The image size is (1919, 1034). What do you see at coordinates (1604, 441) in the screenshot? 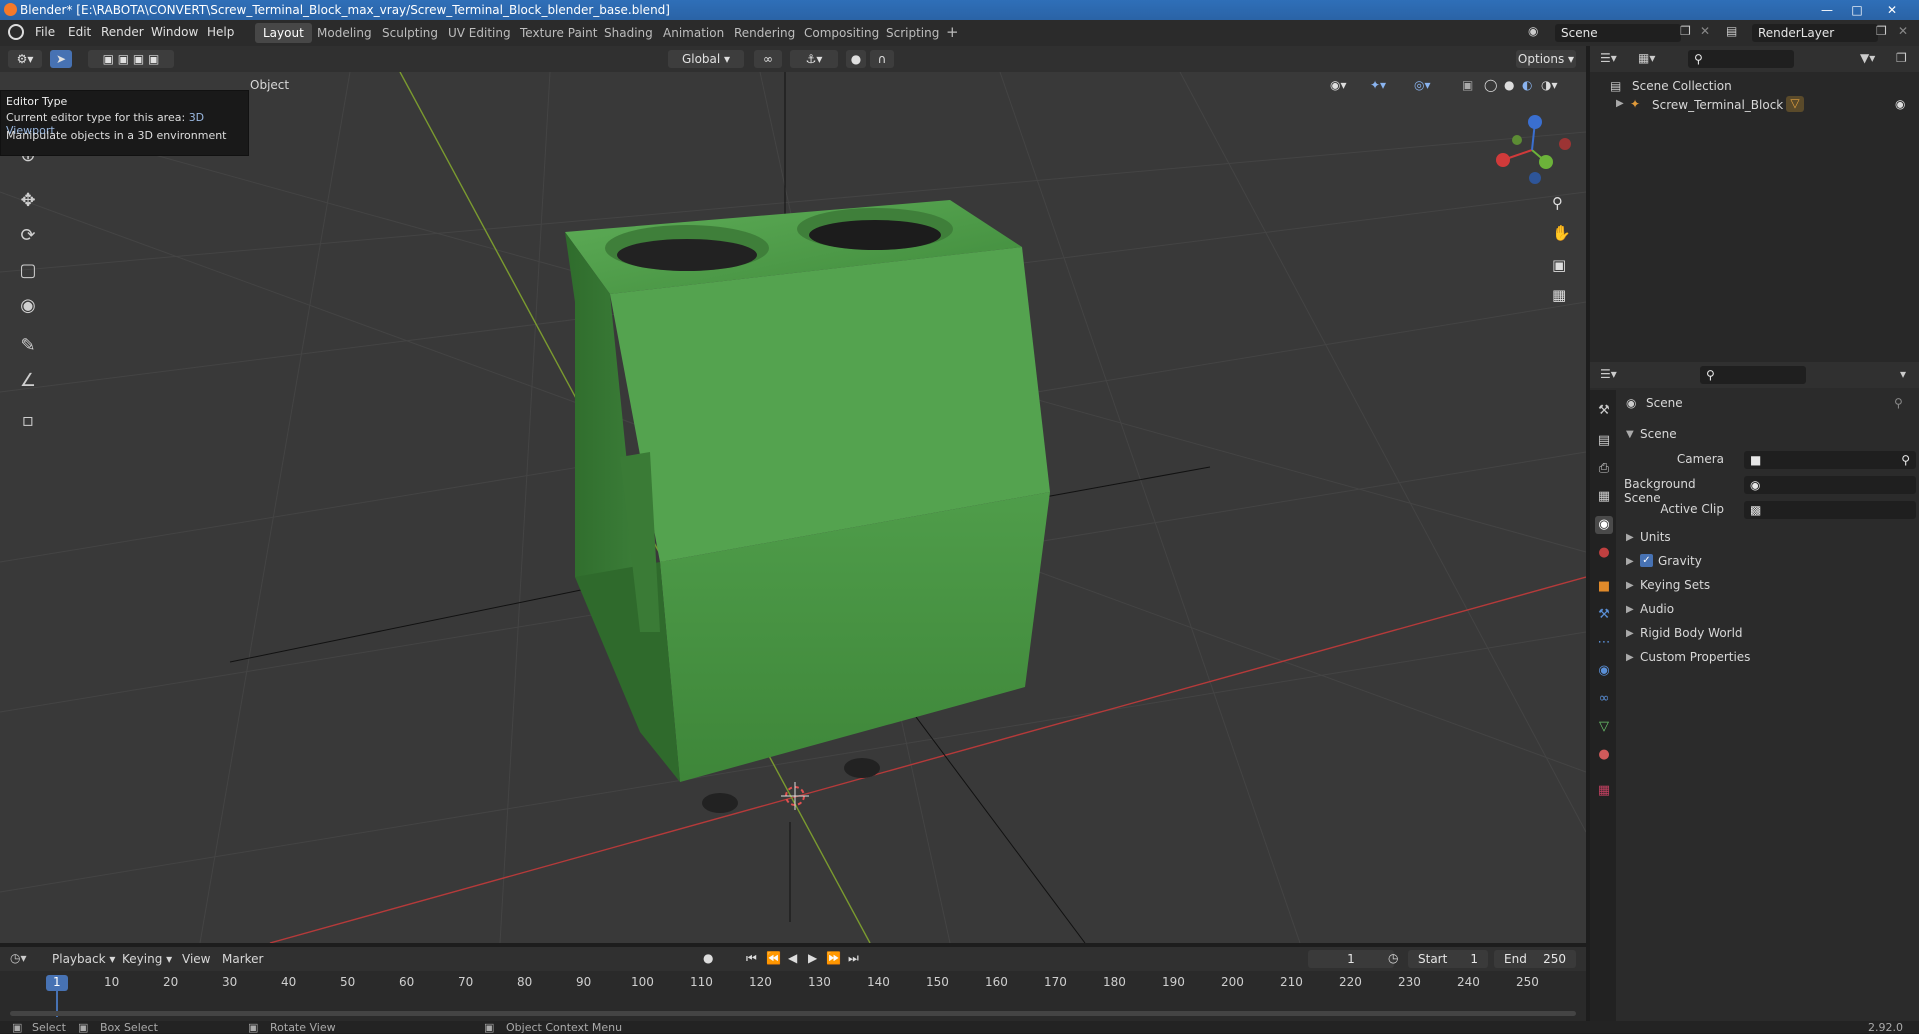
I see `render-tab-icon: ▤` at bounding box center [1604, 441].